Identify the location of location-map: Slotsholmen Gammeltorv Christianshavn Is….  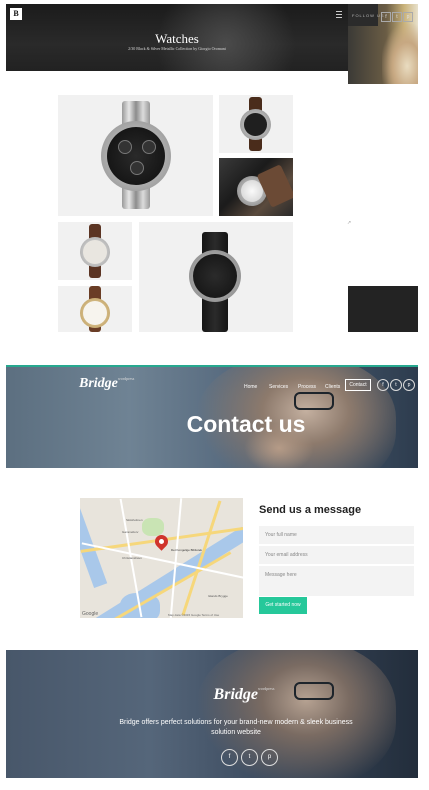
(161, 558).